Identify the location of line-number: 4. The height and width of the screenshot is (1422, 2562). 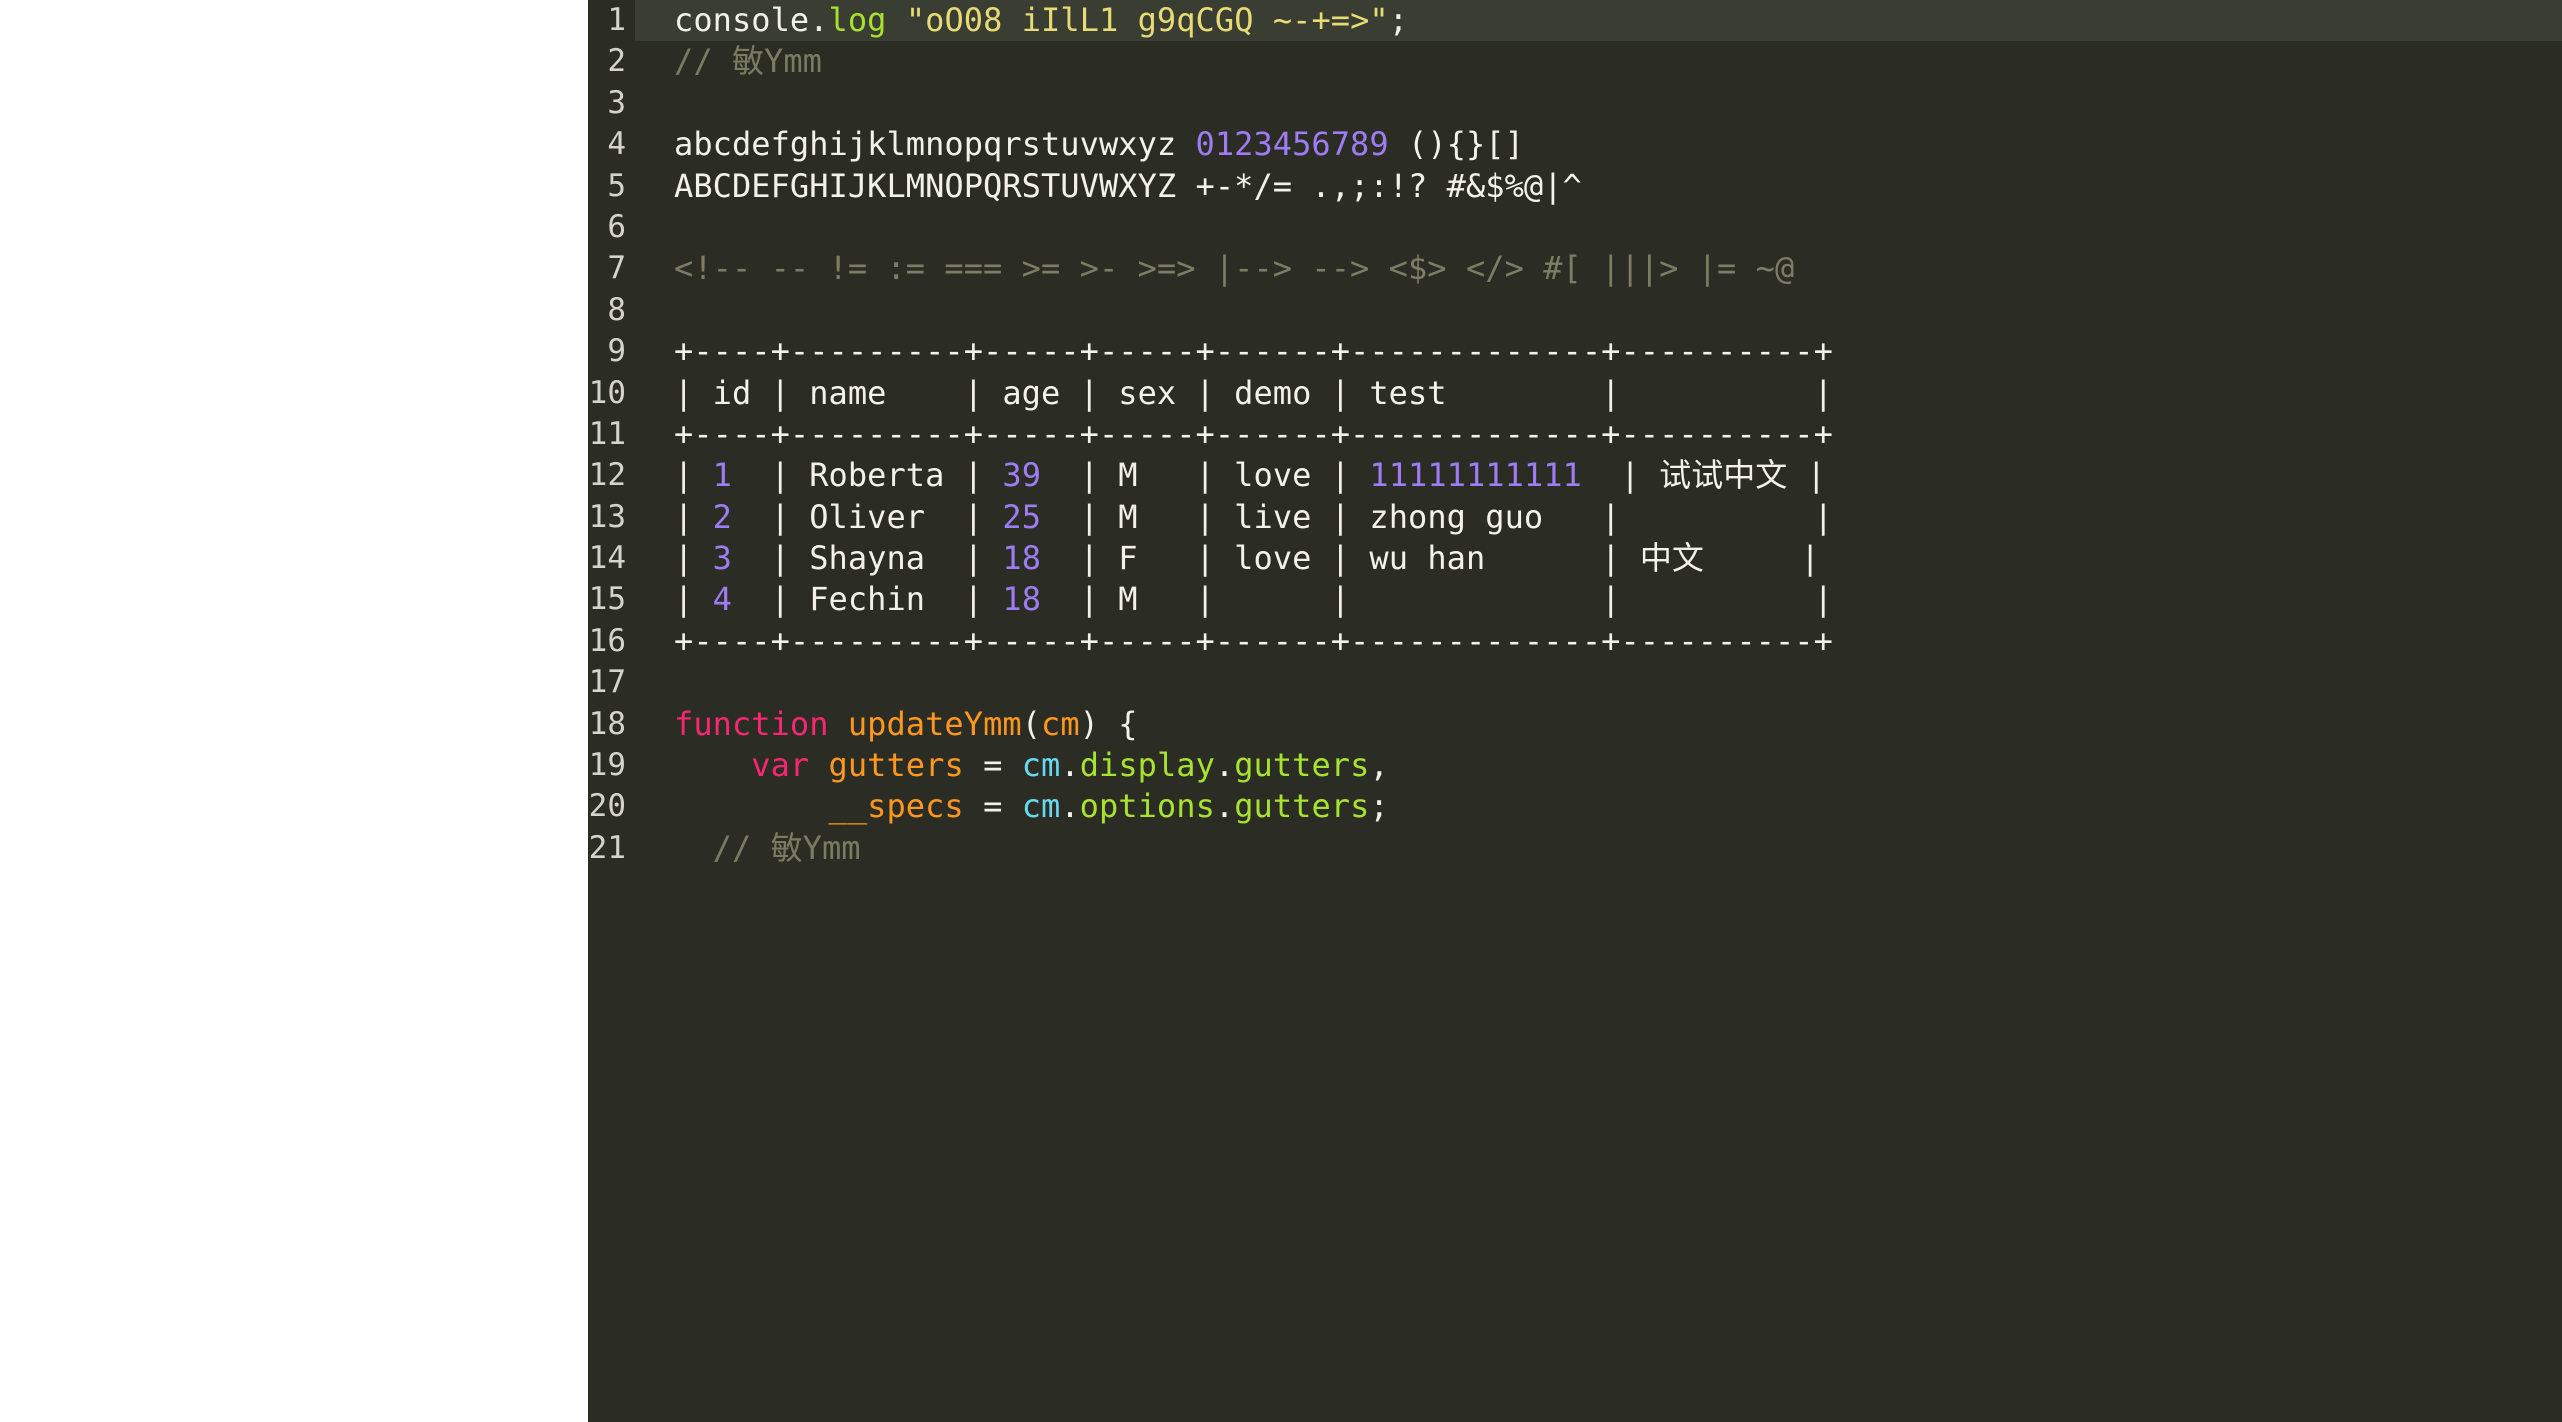
(607, 144).